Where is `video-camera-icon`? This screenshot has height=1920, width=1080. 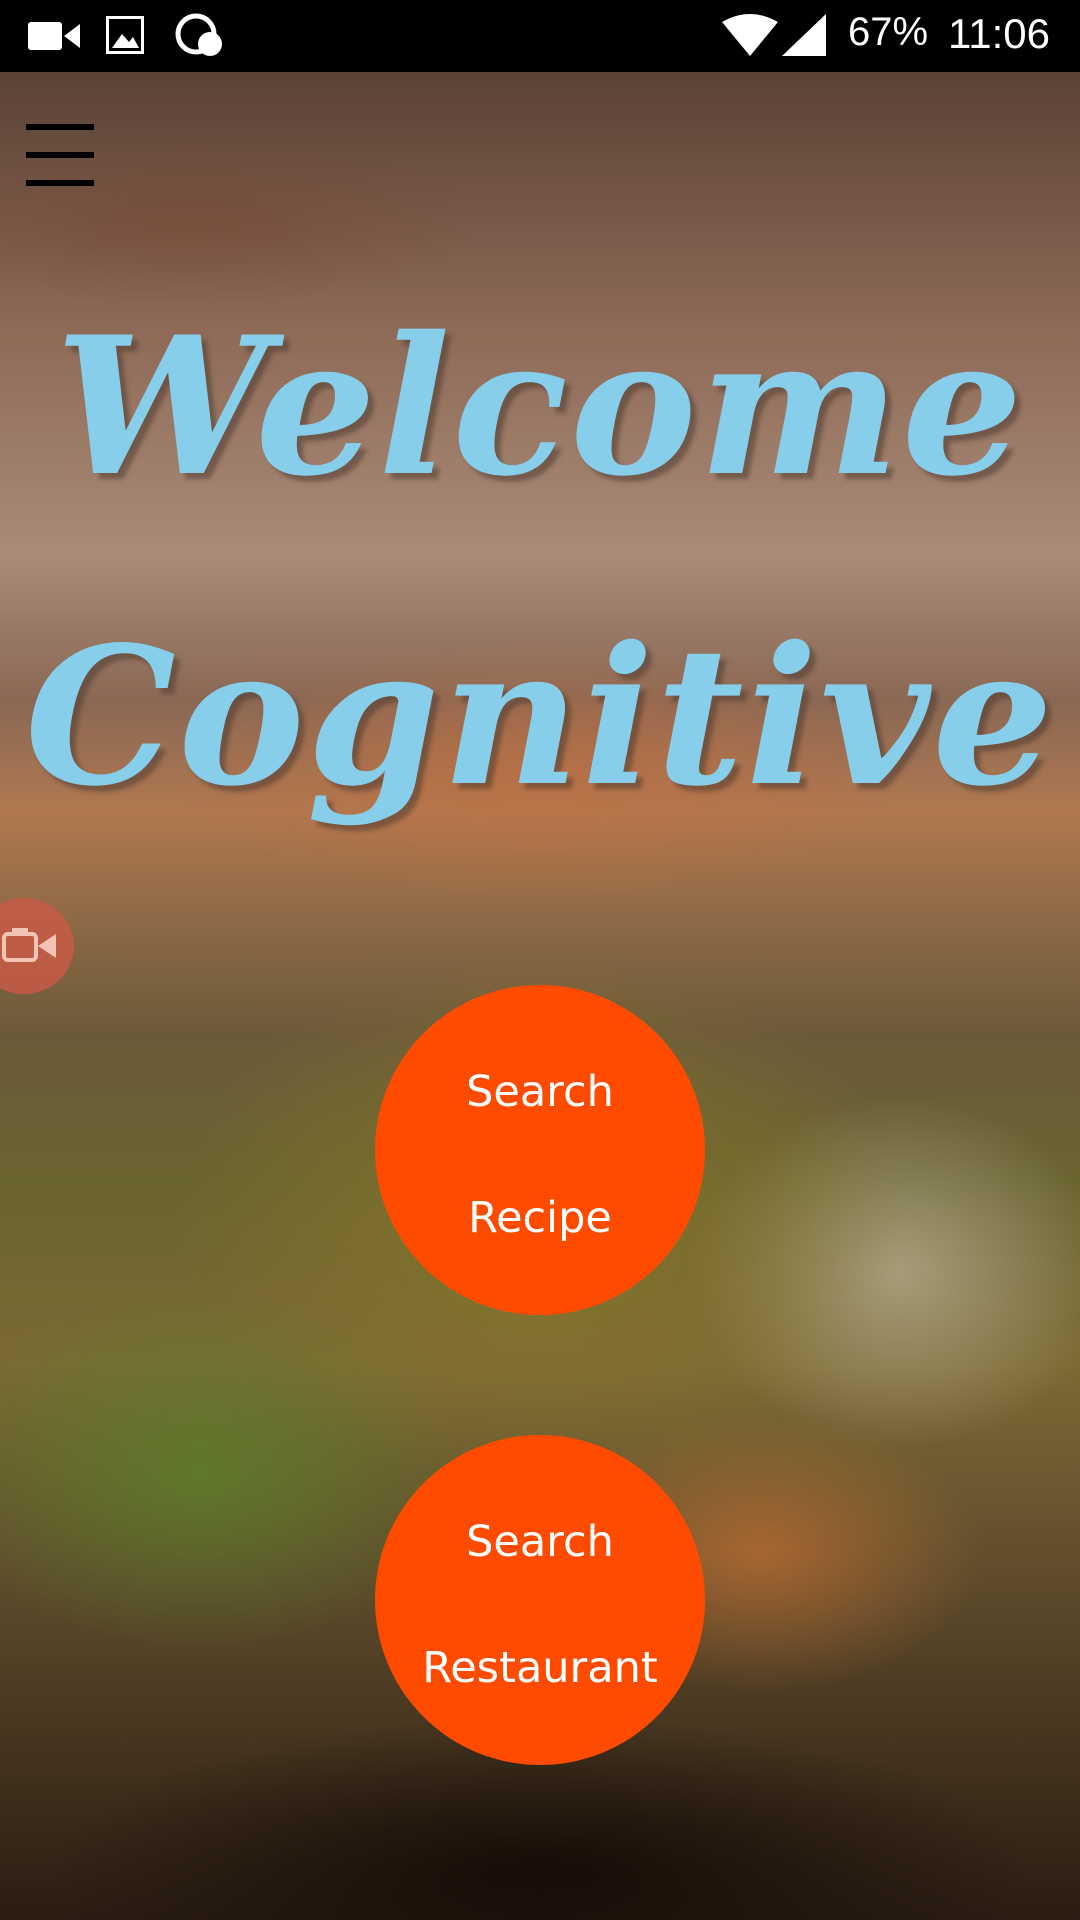 video-camera-icon is located at coordinates (54, 38).